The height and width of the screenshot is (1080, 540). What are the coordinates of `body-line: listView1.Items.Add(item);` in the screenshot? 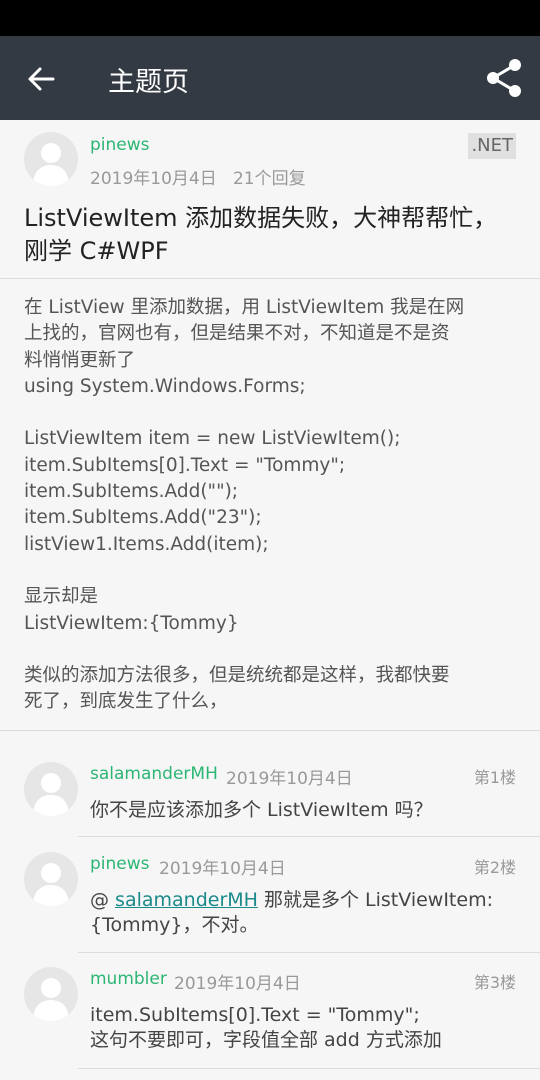 It's located at (146, 544).